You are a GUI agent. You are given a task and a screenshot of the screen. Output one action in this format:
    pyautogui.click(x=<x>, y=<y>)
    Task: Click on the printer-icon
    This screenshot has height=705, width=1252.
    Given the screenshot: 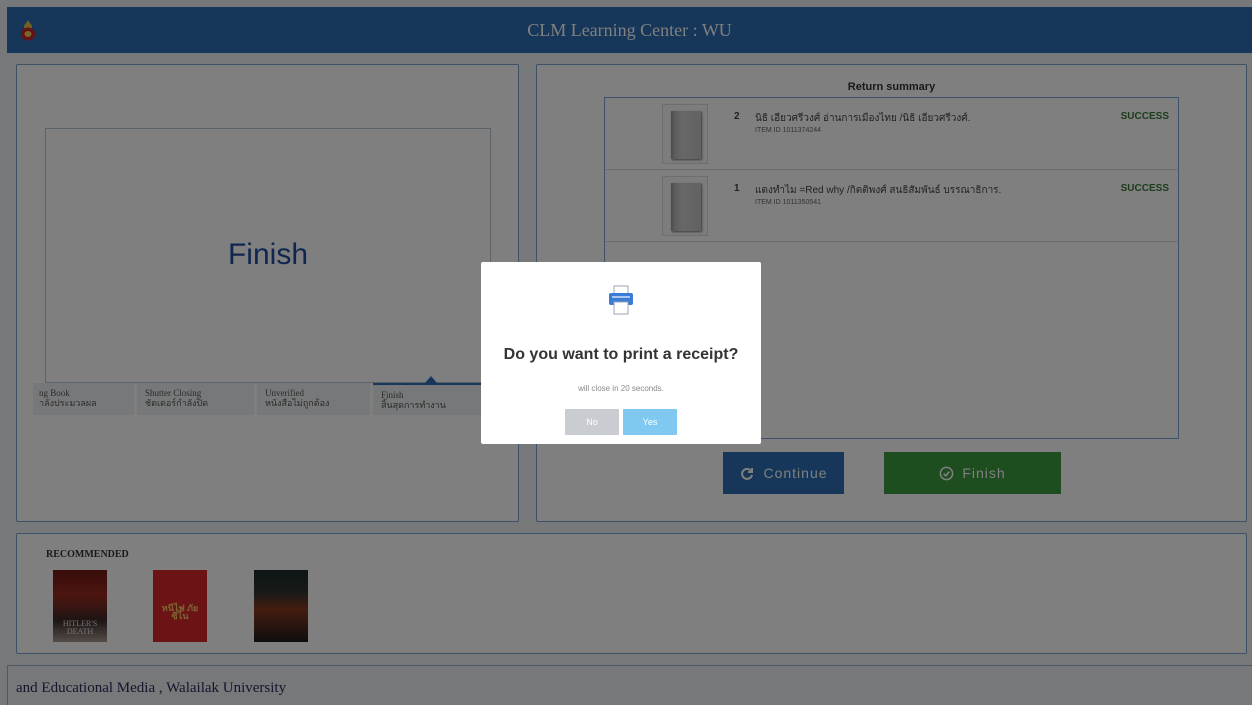 What is the action you would take?
    pyautogui.click(x=621, y=300)
    